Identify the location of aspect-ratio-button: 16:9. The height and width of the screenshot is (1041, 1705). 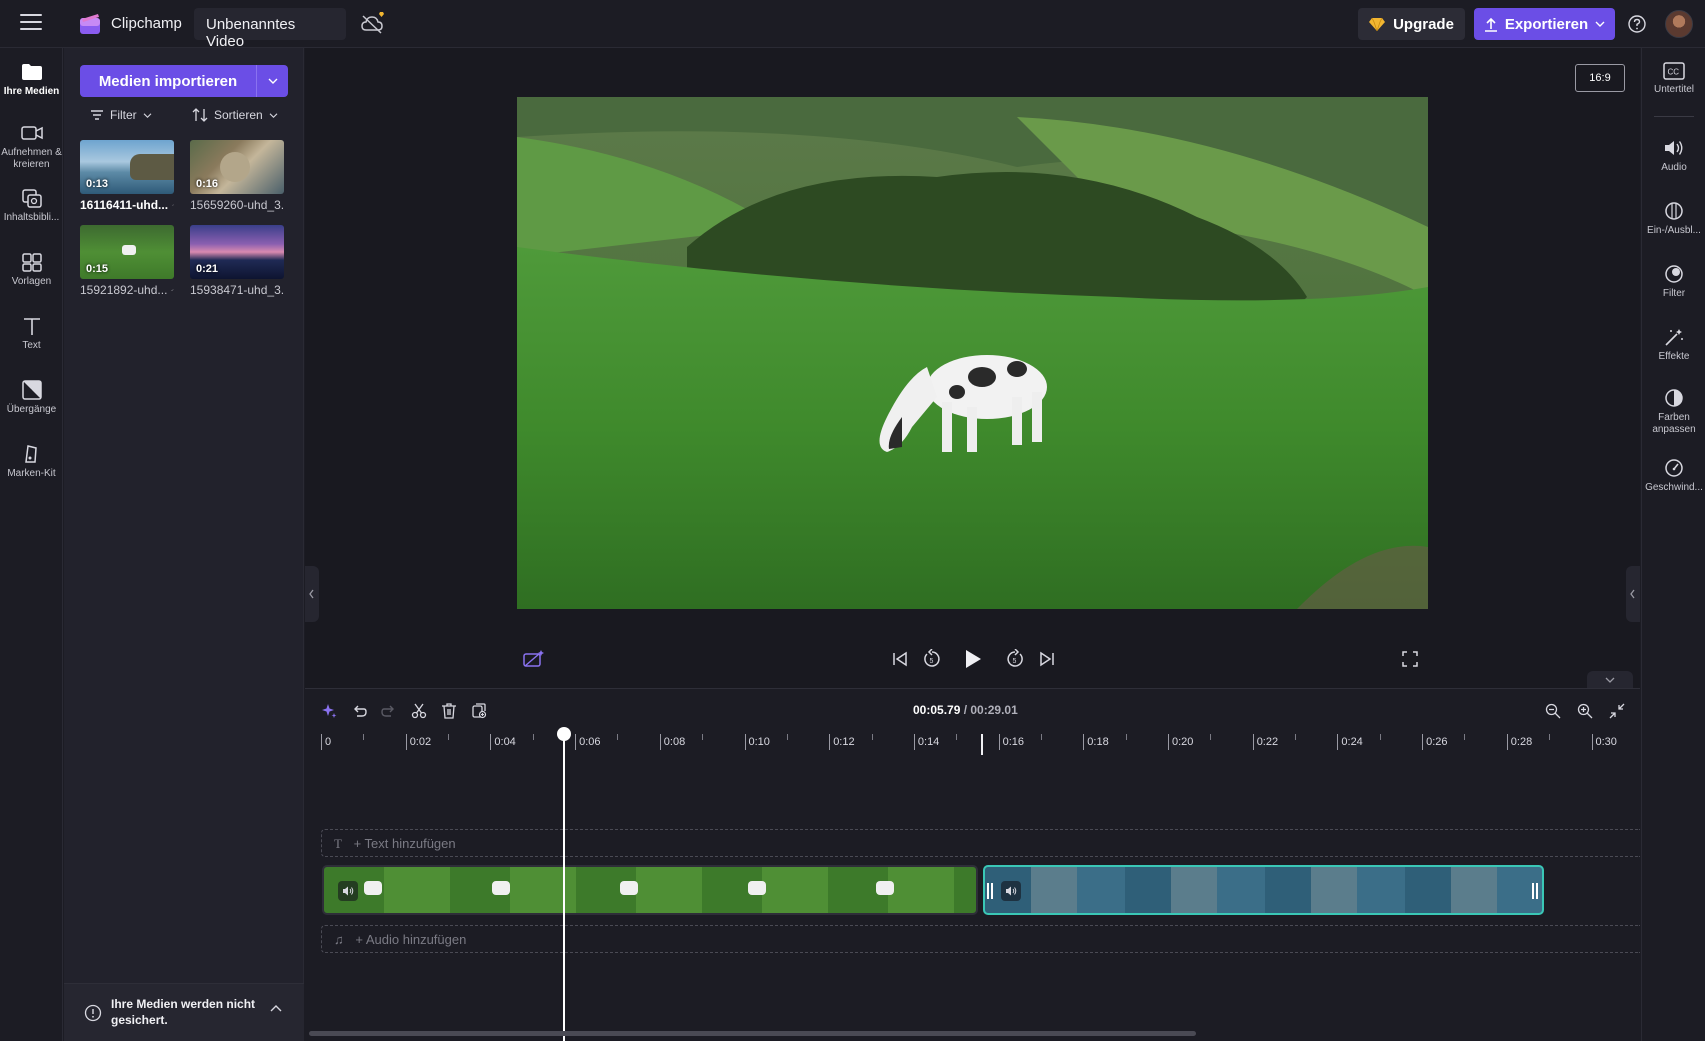
(1600, 78).